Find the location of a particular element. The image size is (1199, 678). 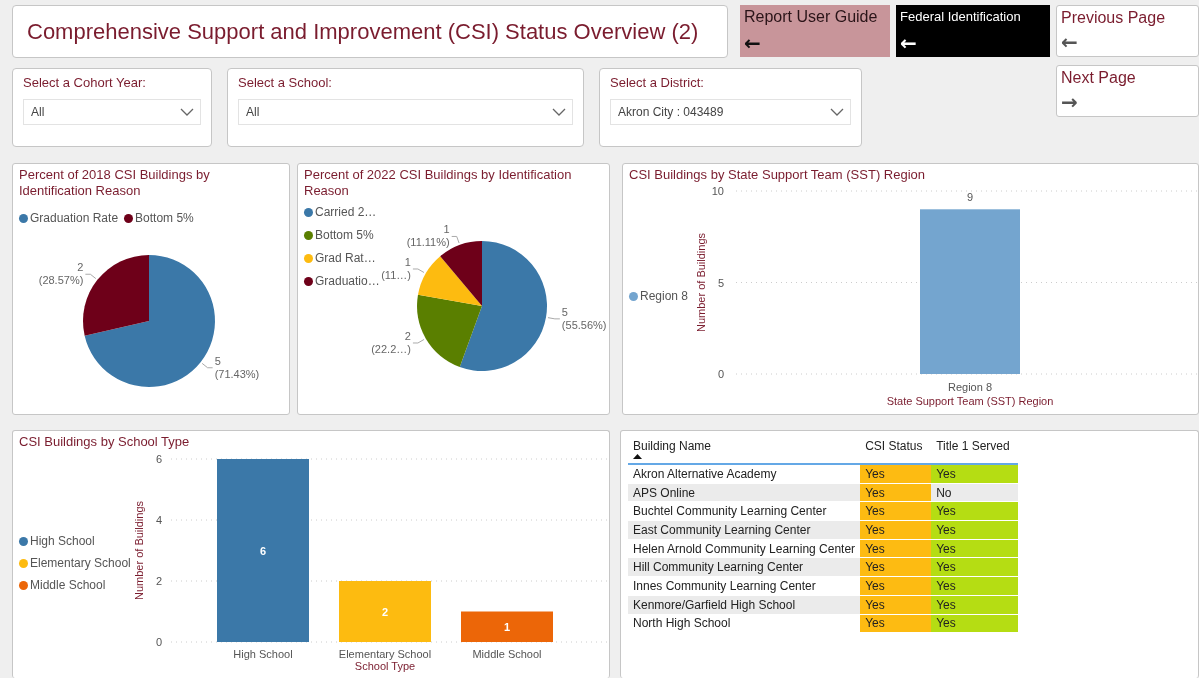

data-label: 9 is located at coordinates (970, 197).